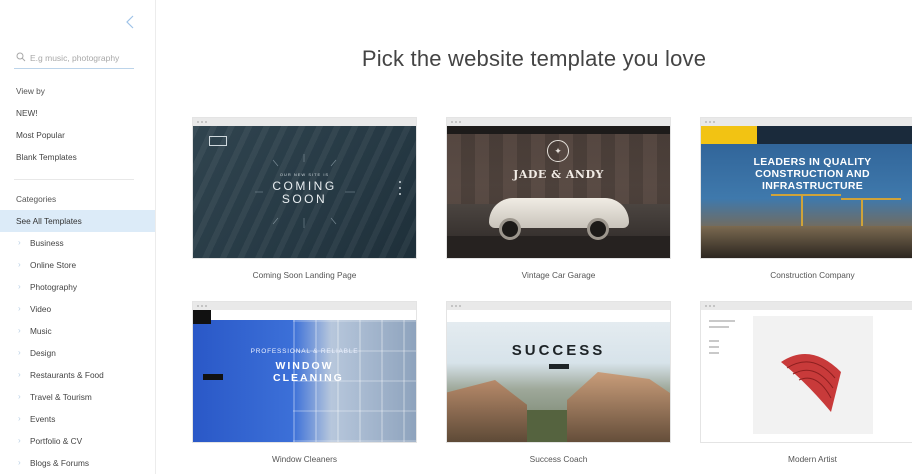 The image size is (912, 474). Describe the element at coordinates (77, 331) in the screenshot. I see `category-music: › Music` at that location.